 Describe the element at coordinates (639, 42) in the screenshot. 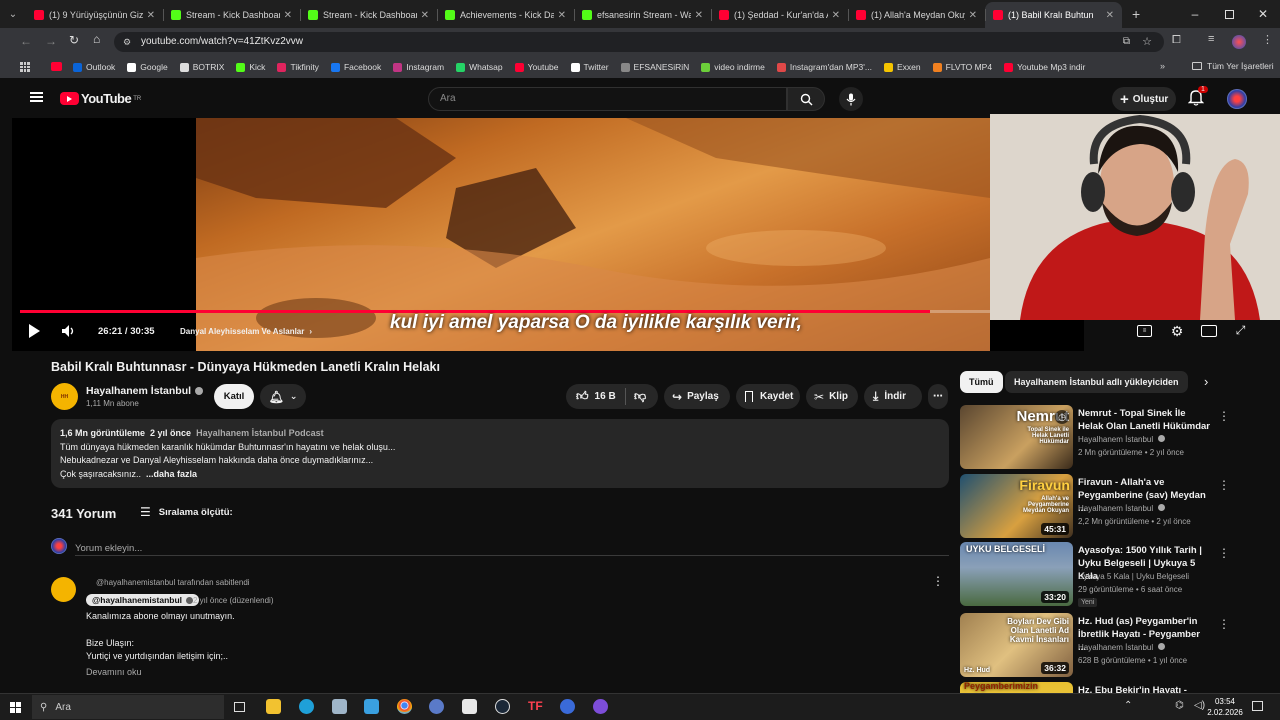

I see `address-bar: ⚙ youtube.com/watch?v=41ZtKvz2vvw ⧉ ☆` at that location.